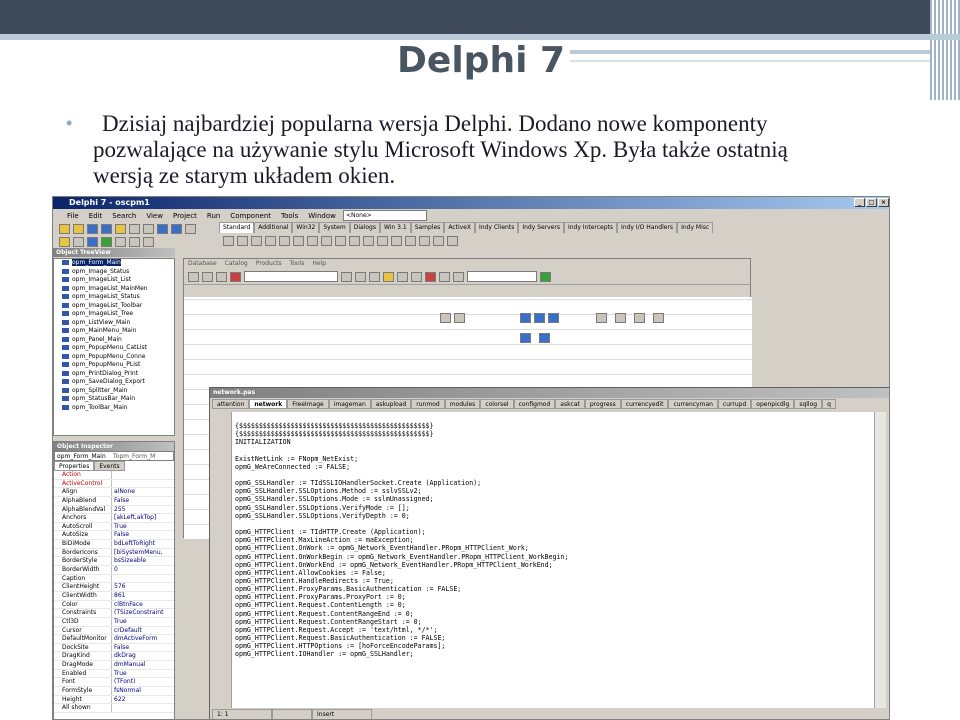 The height and width of the screenshot is (720, 960). I want to click on editor-tab: sqllog, so click(808, 404).